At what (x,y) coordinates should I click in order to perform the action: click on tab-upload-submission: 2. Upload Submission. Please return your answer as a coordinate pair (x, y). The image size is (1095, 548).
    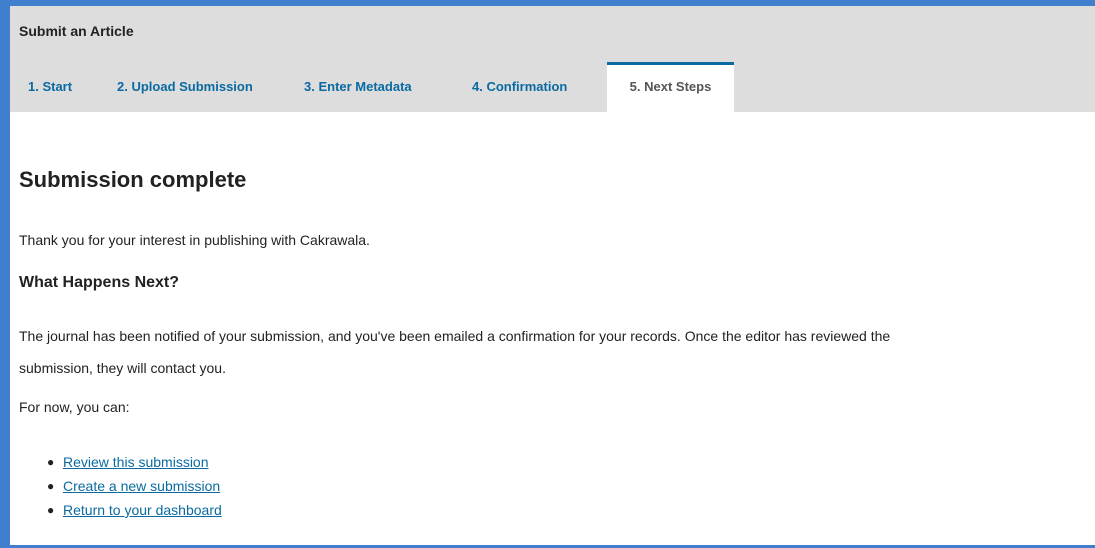
    Looking at the image, I should click on (185, 87).